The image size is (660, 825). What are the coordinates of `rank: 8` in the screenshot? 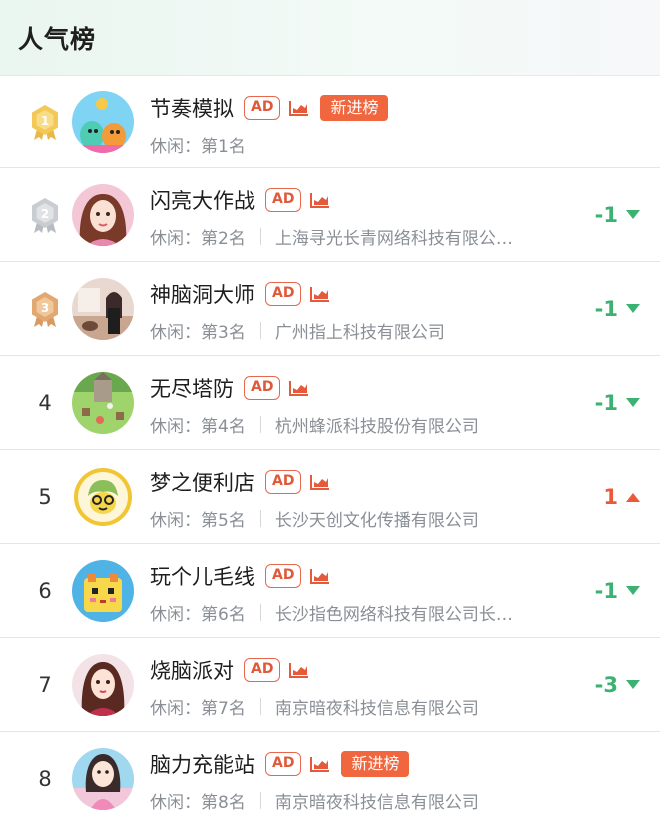 It's located at (45, 778).